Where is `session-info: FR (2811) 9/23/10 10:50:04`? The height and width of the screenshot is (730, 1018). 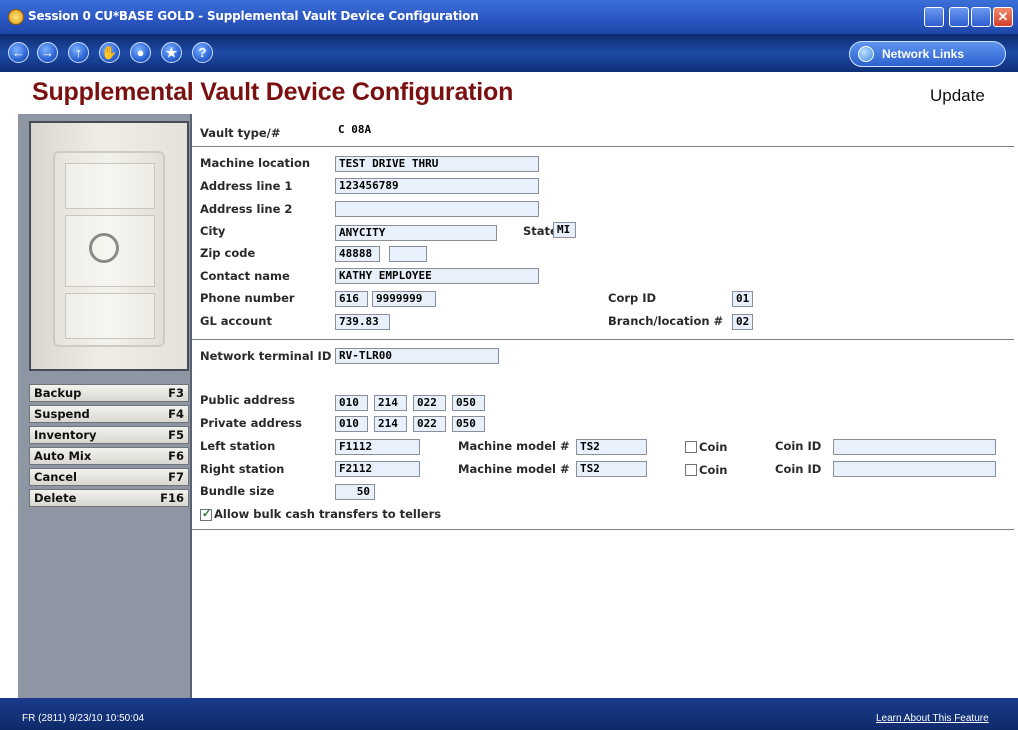
session-info: FR (2811) 9/23/10 10:50:04 is located at coordinates (83, 718).